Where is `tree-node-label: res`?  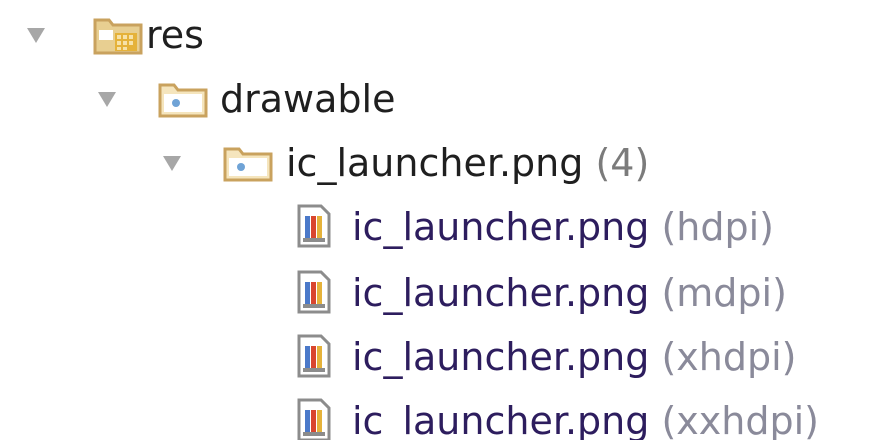
tree-node-label: res is located at coordinates (175, 35).